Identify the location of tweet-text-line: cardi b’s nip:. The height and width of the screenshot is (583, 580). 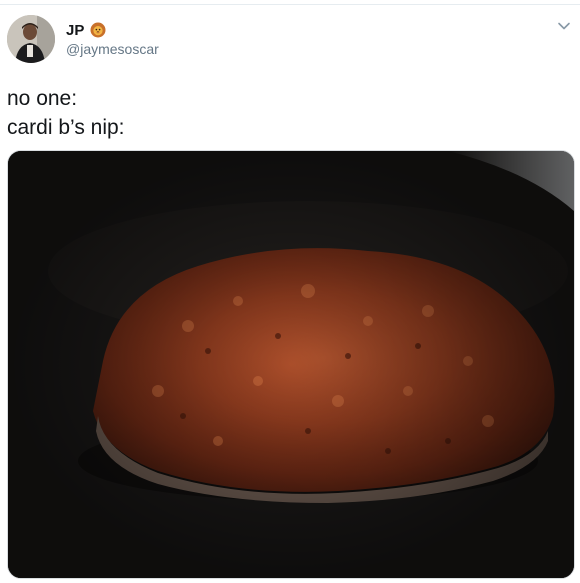
(66, 127).